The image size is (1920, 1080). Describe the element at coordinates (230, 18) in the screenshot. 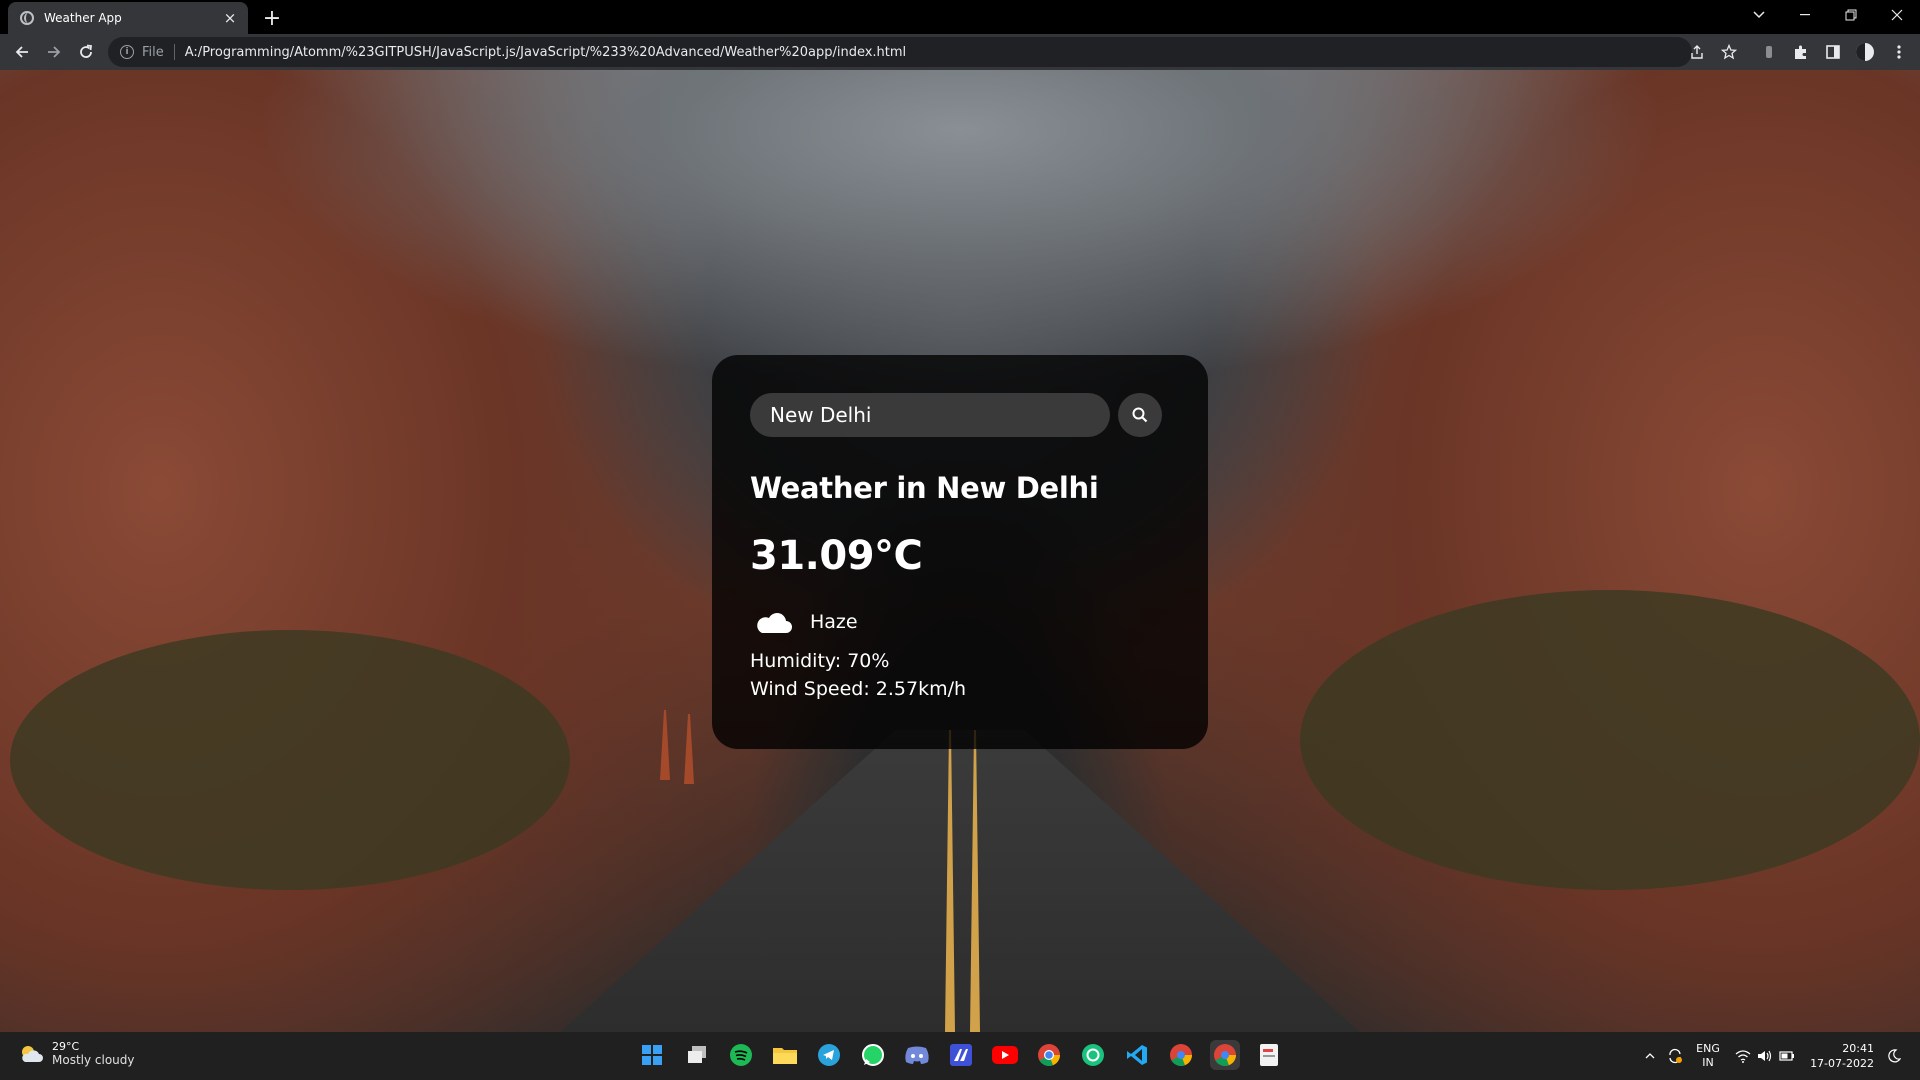

I see `tab-close-button: ×` at that location.